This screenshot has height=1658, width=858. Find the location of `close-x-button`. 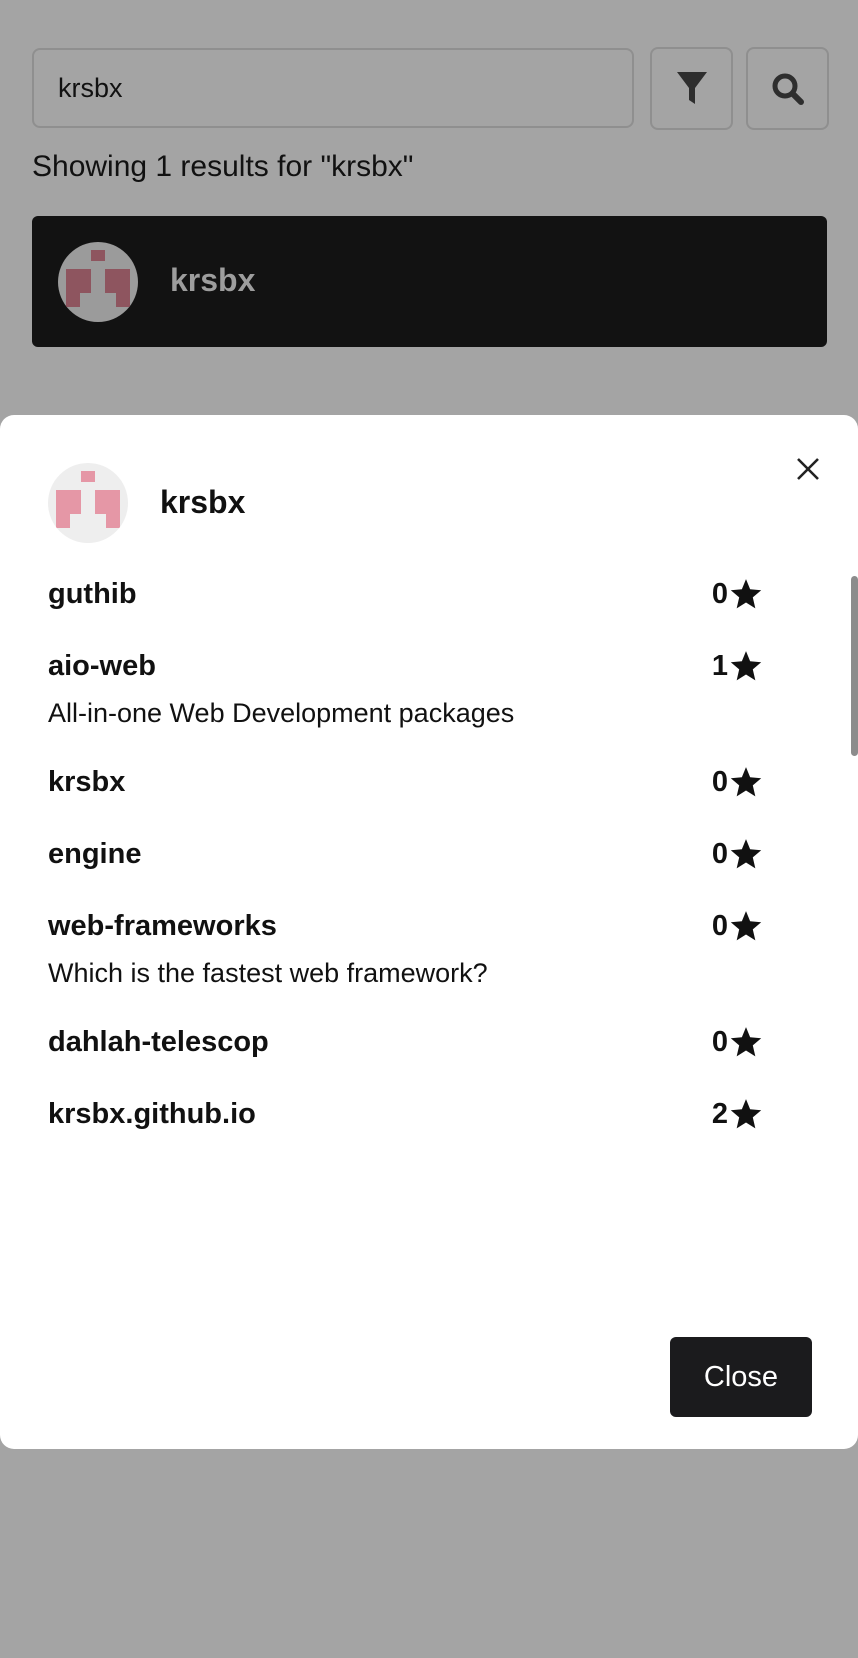

close-x-button is located at coordinates (808, 469).